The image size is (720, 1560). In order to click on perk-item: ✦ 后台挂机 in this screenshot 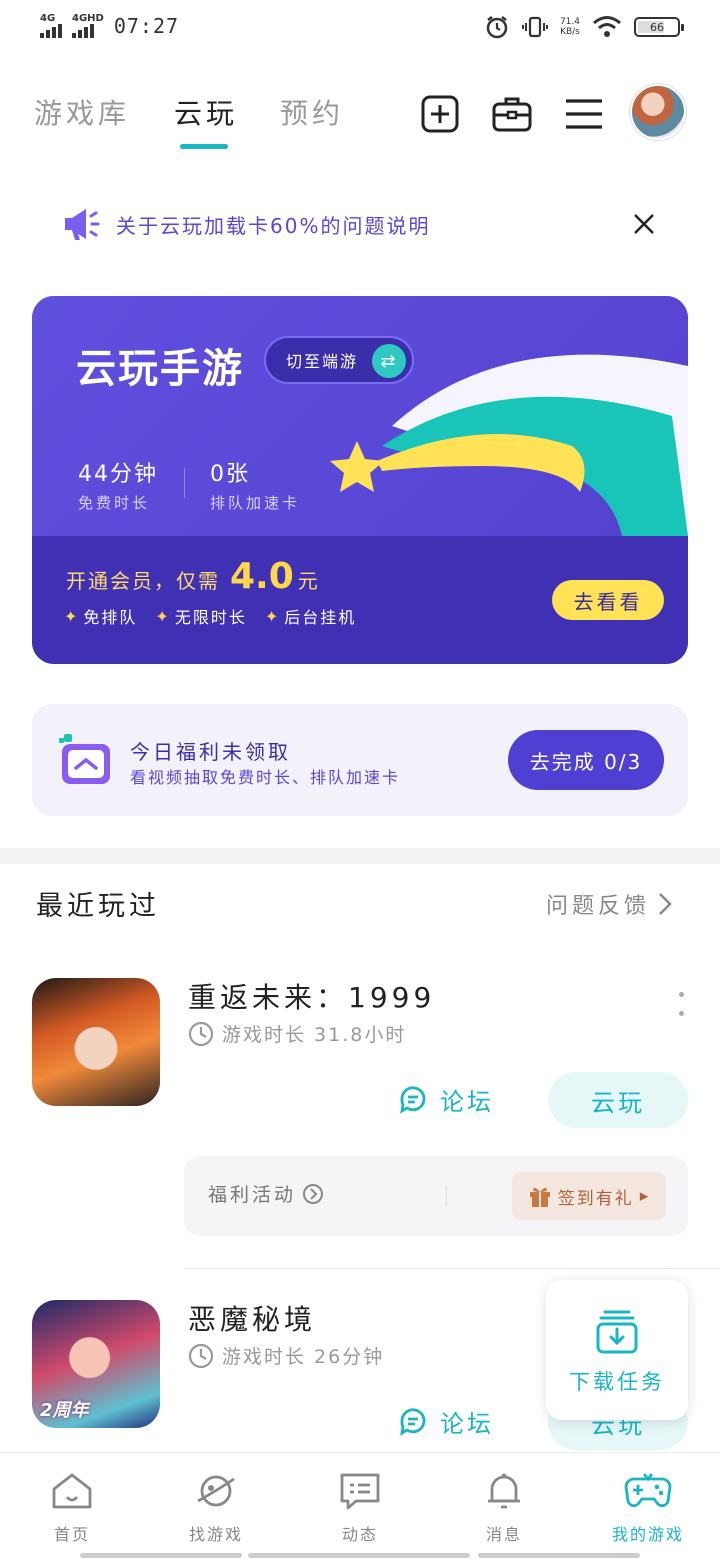, I will do `click(310, 617)`.